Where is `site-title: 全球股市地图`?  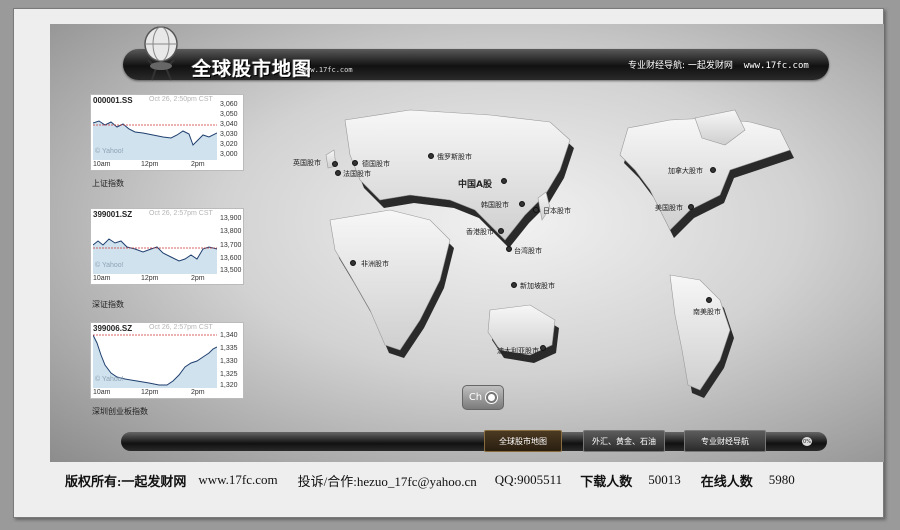
site-title: 全球股市地图 is located at coordinates (252, 69).